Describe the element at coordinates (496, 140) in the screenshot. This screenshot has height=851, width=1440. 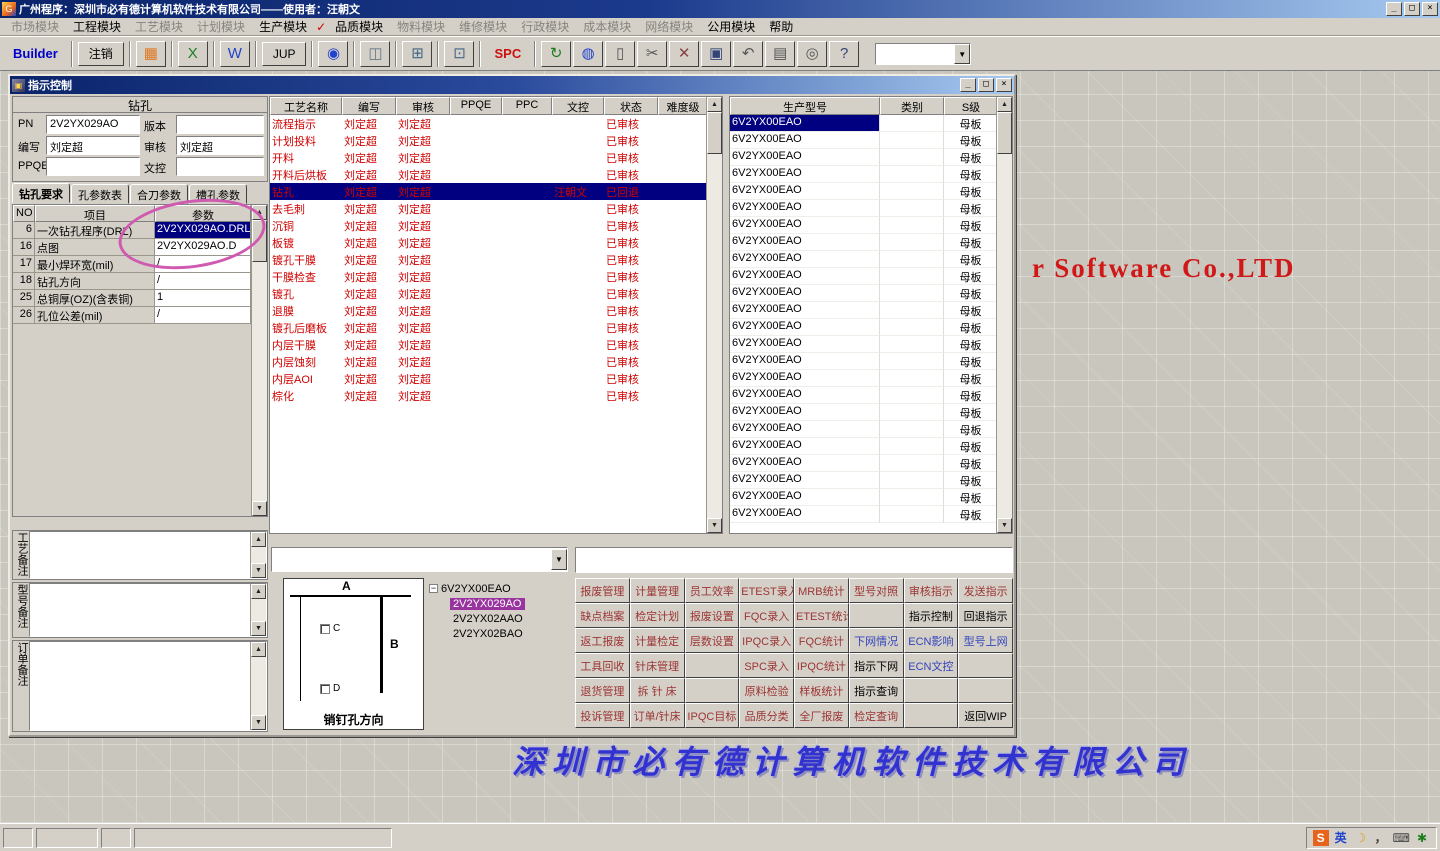
I see `process-row: 计划投料 刘定超 刘定超 已审核` at that location.